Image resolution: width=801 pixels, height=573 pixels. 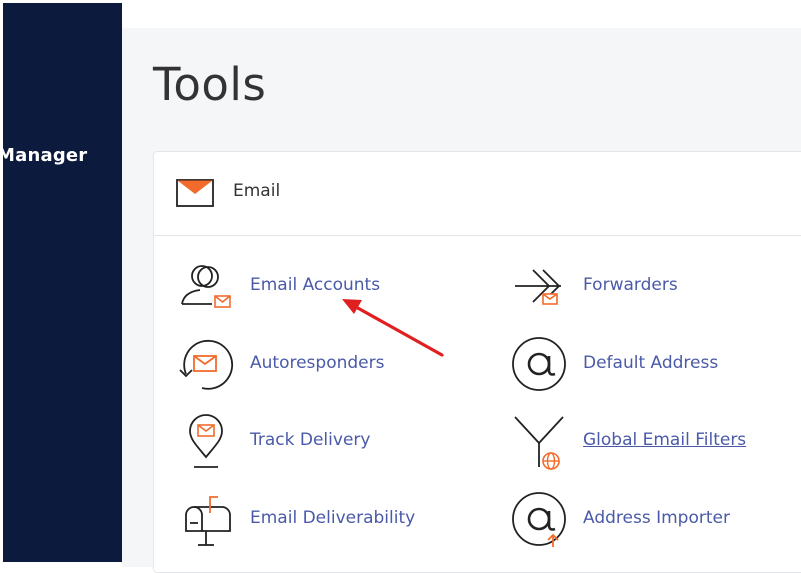 What do you see at coordinates (539, 519) in the screenshot?
I see `address-importer-icon` at bounding box center [539, 519].